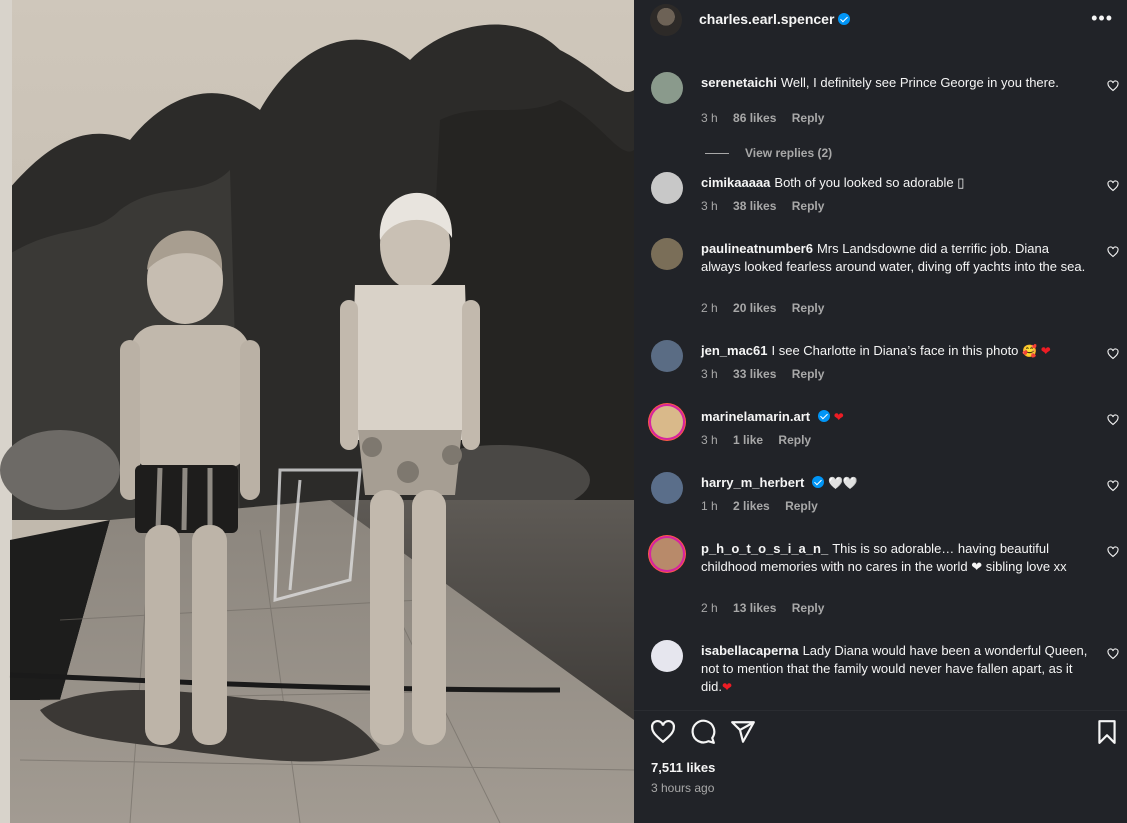 Image resolution: width=1127 pixels, height=823 pixels. I want to click on author-username: charles.earl.spencer, so click(775, 19).